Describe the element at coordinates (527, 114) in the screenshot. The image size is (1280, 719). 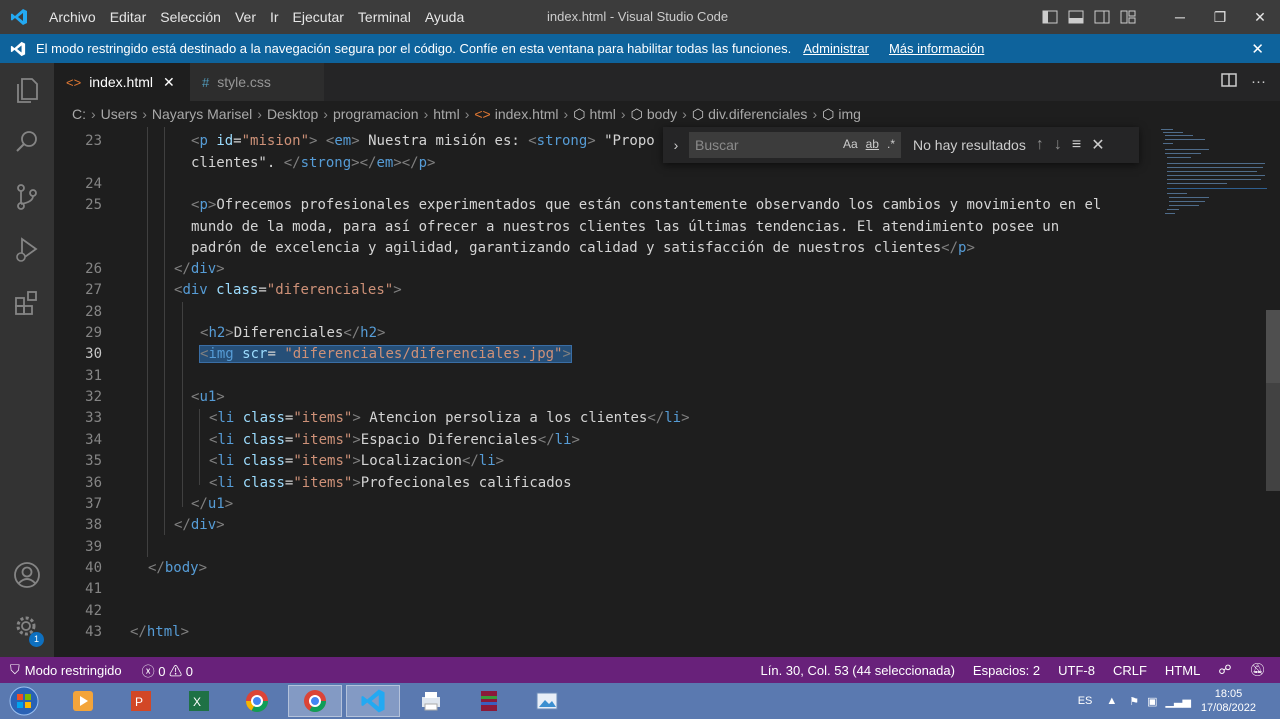
I see `crumb-file: index.html` at that location.